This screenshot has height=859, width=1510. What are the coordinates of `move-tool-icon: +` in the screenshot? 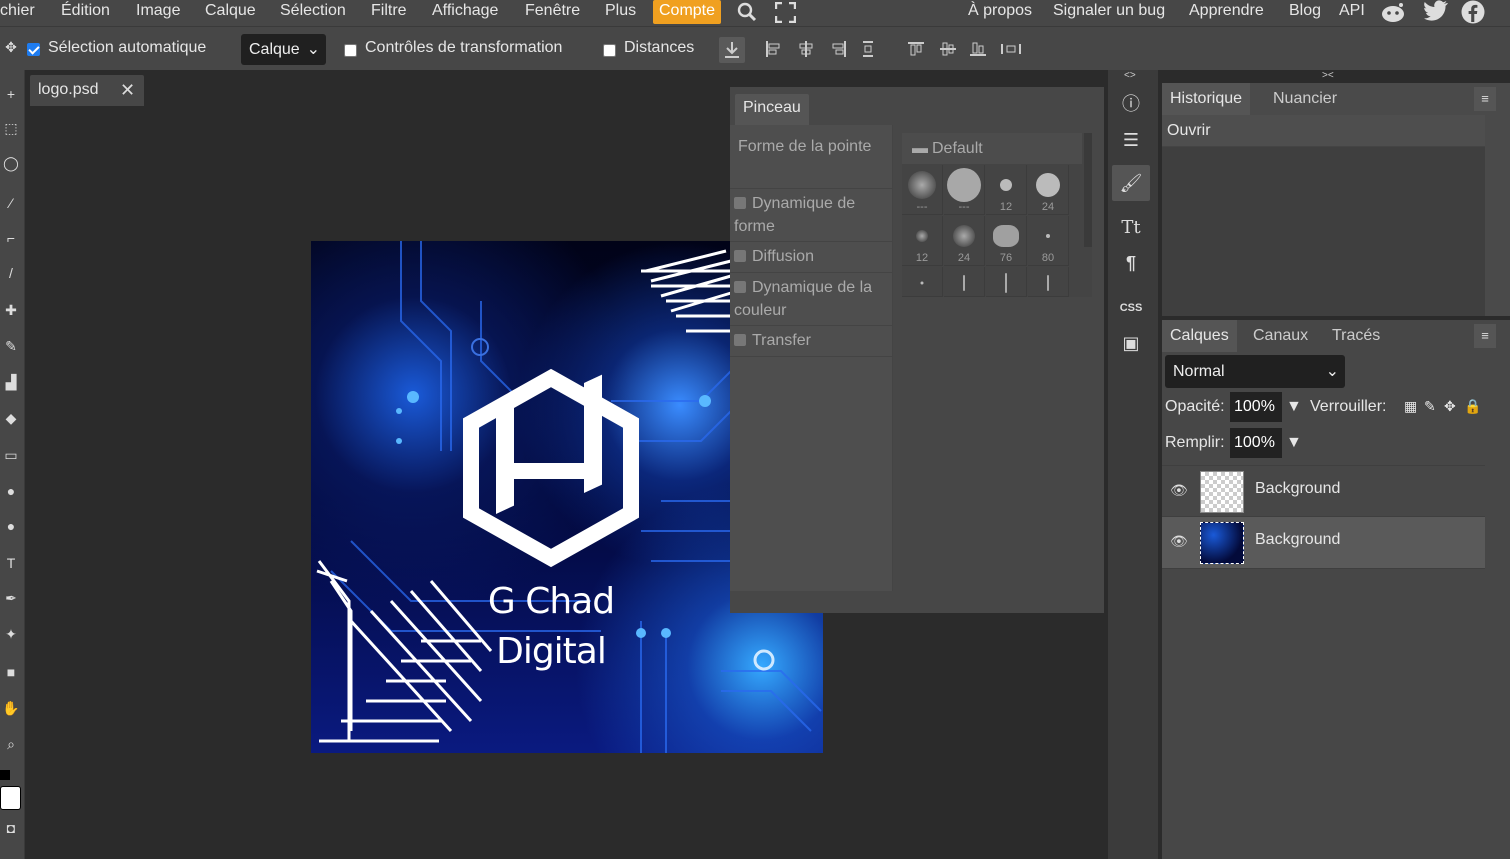 It's located at (11, 97).